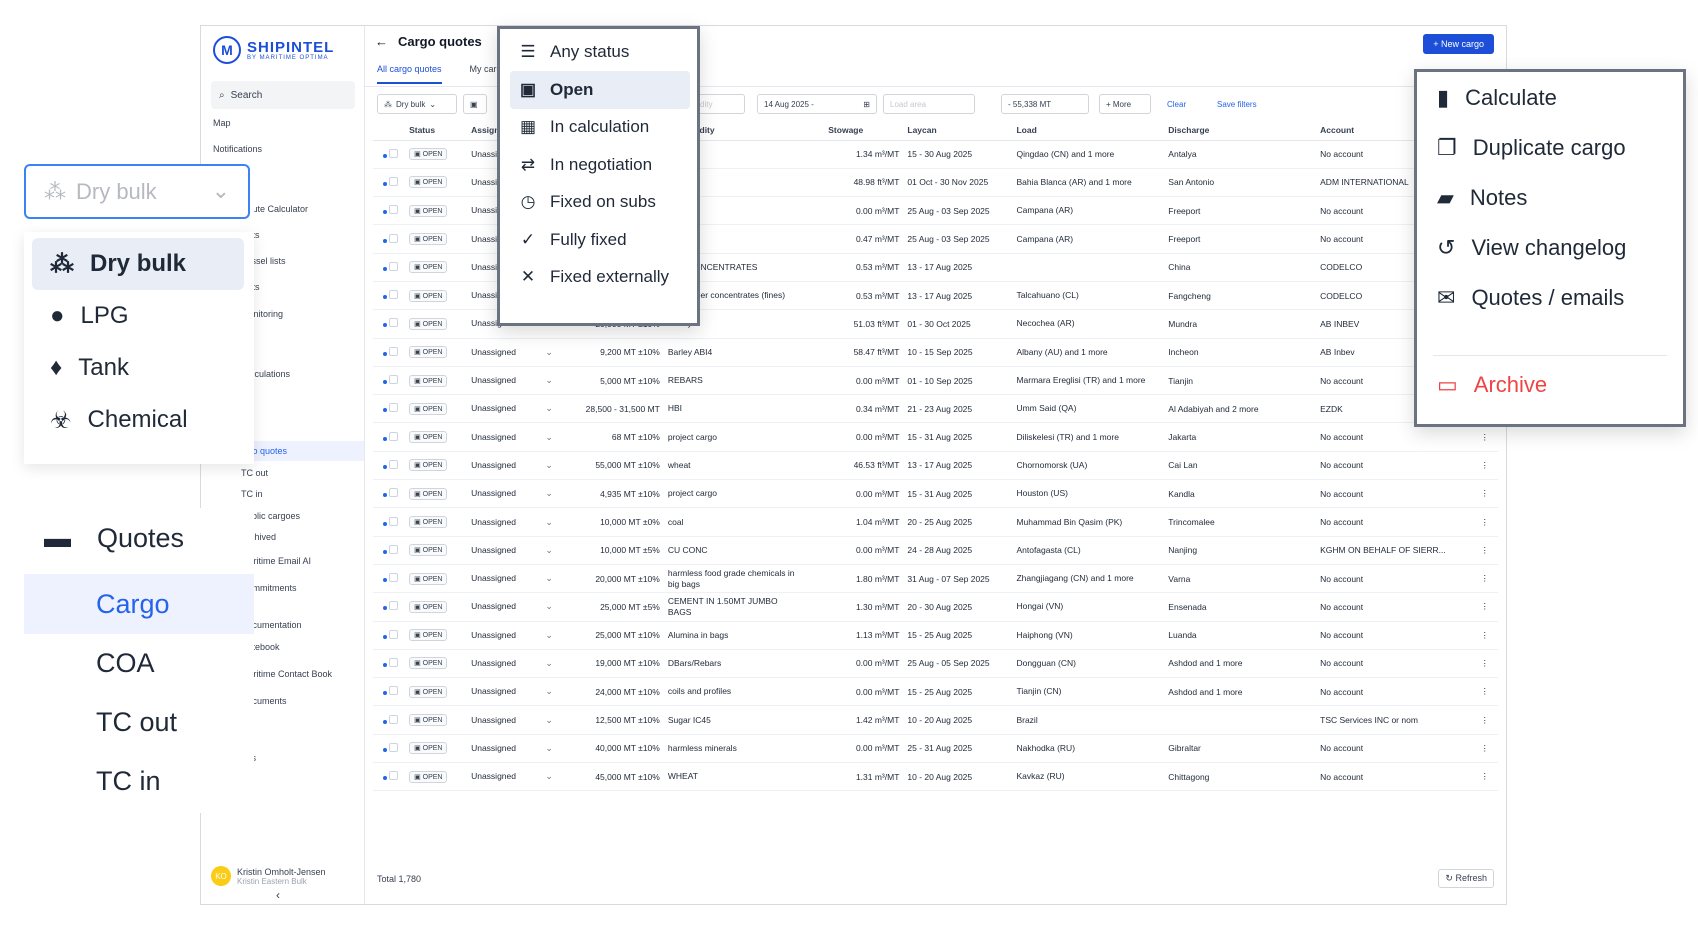  I want to click on save-filters-button: Save filters, so click(1237, 104).